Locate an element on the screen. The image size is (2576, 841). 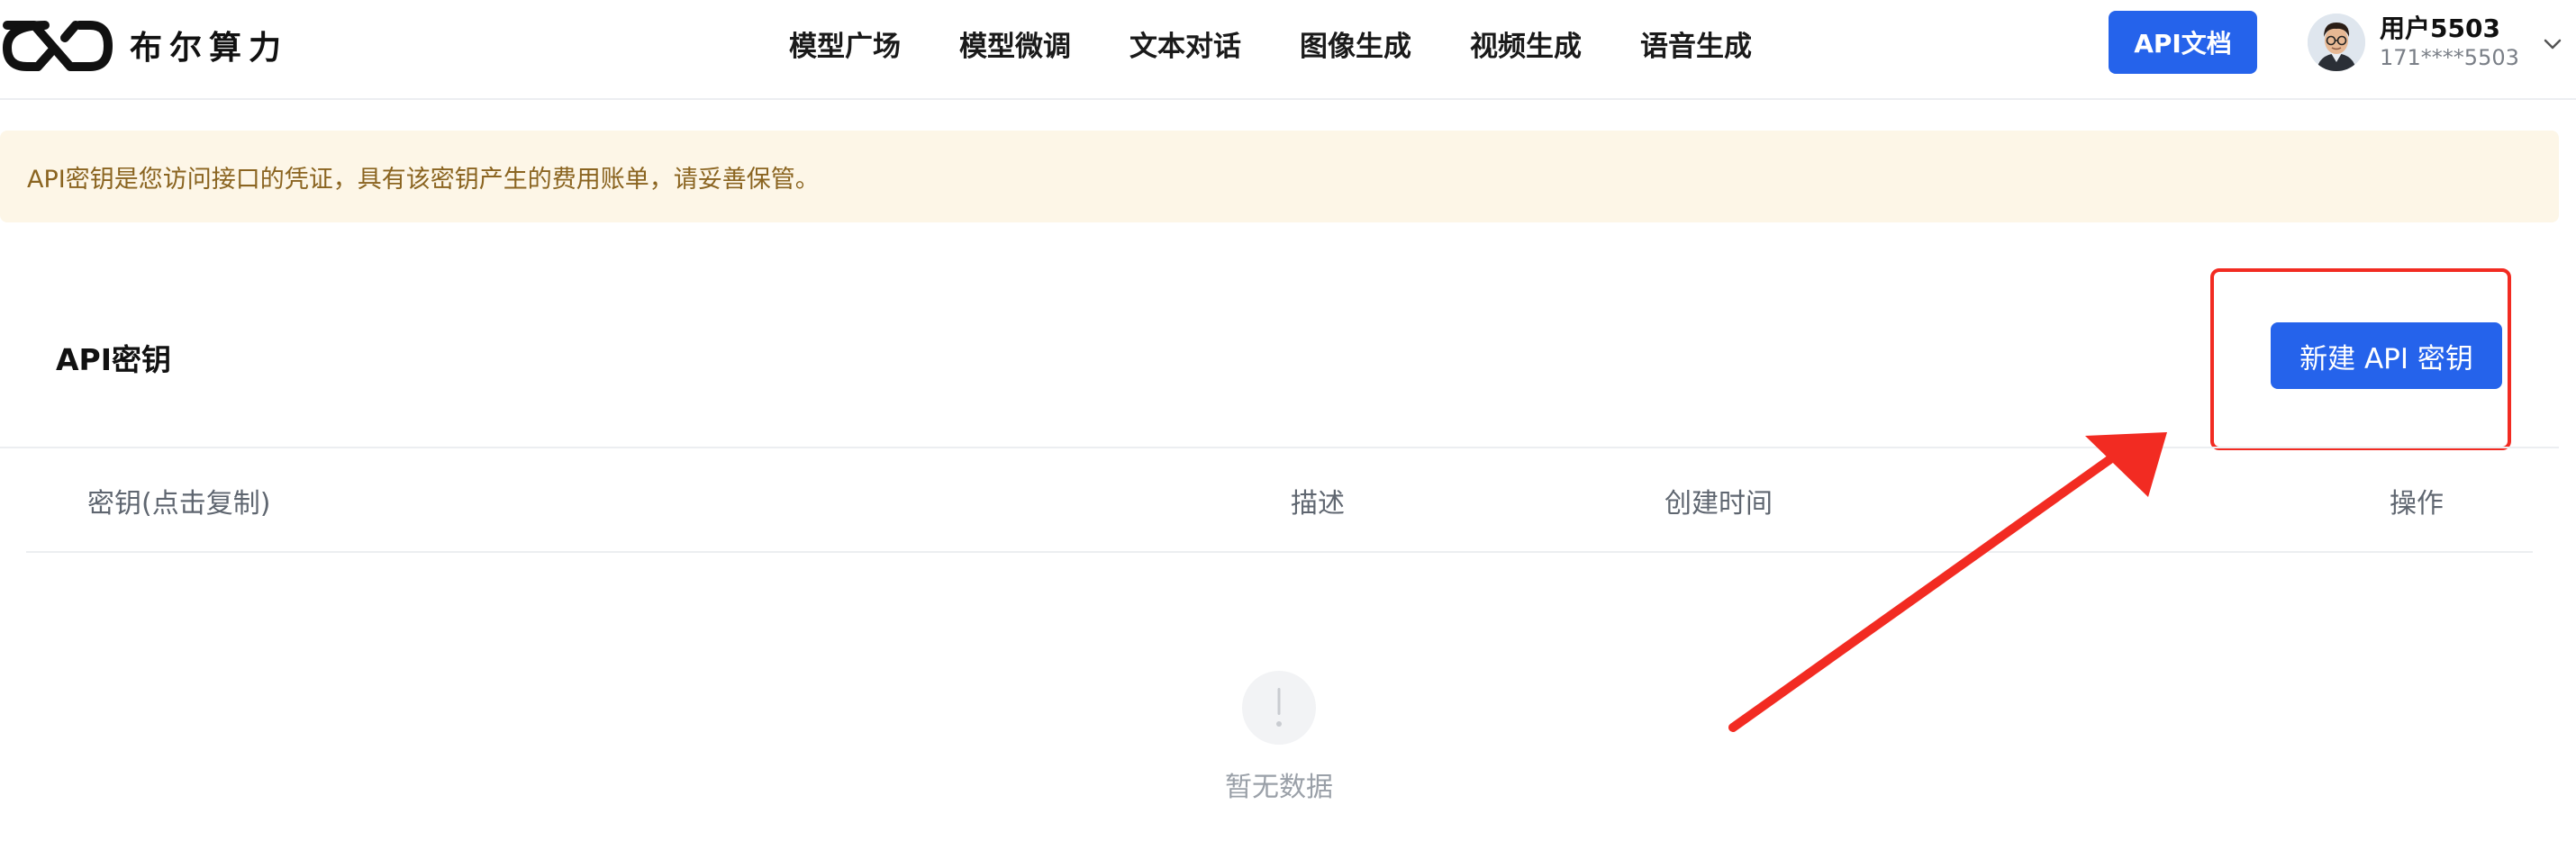
nav-item-video-generation: 视频生成 is located at coordinates (1526, 43).